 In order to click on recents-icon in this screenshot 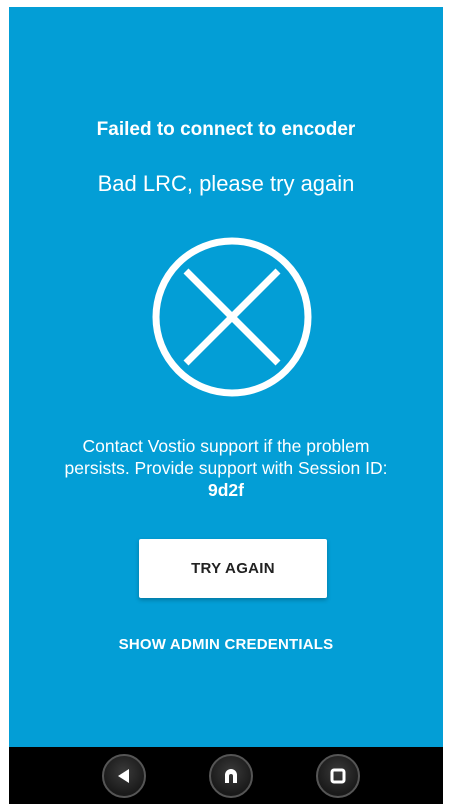, I will do `click(338, 776)`.